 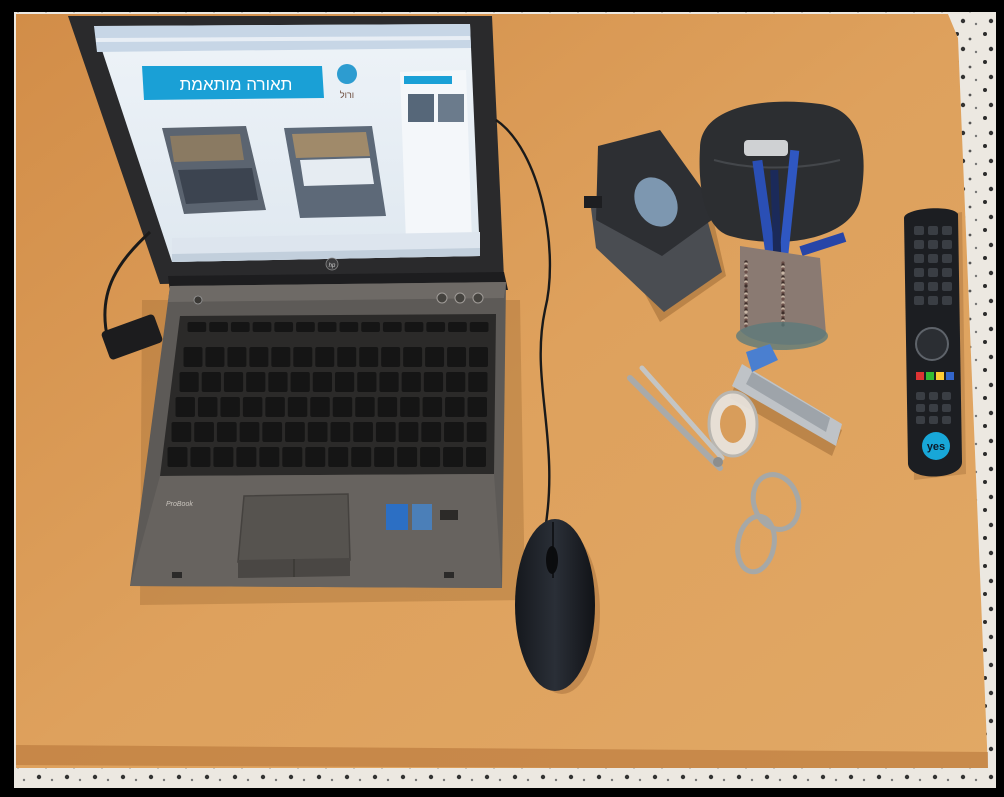 What do you see at coordinates (294, 528) in the screenshot?
I see `touchpad` at bounding box center [294, 528].